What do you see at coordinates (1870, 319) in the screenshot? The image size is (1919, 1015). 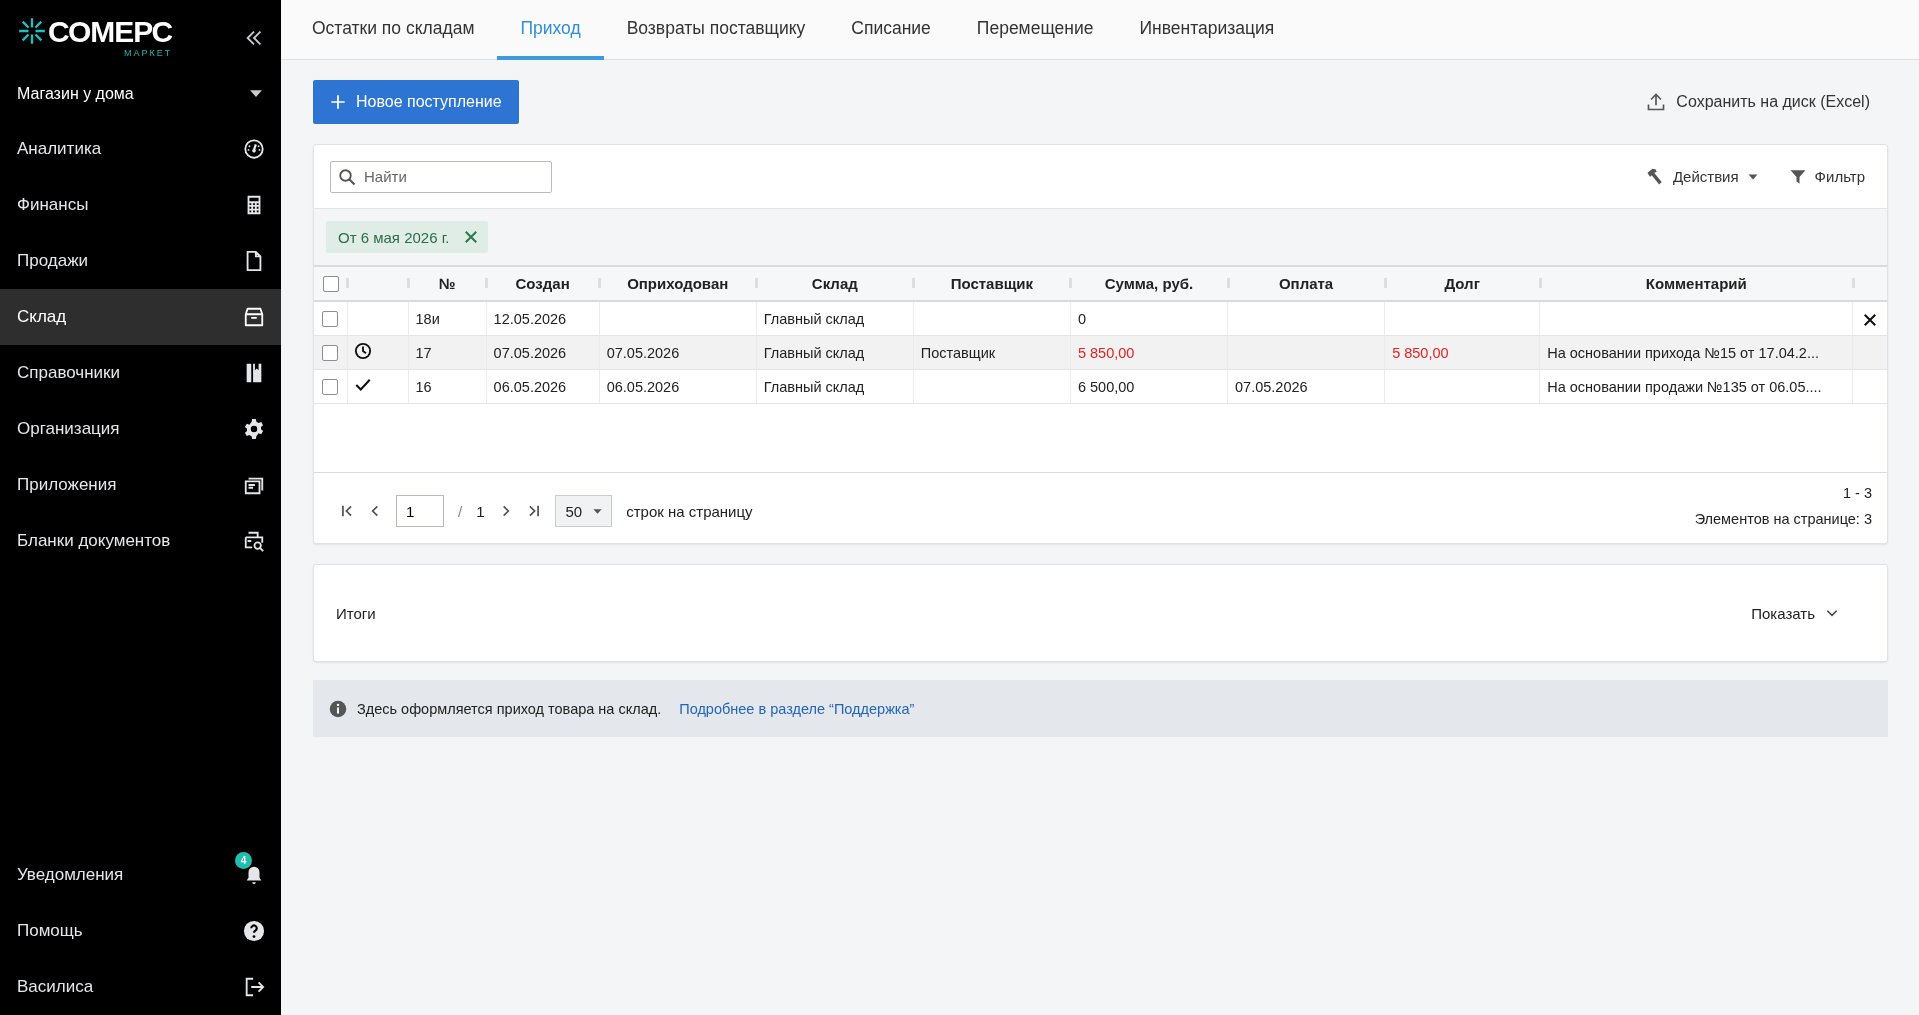 I see `close-icon` at bounding box center [1870, 319].